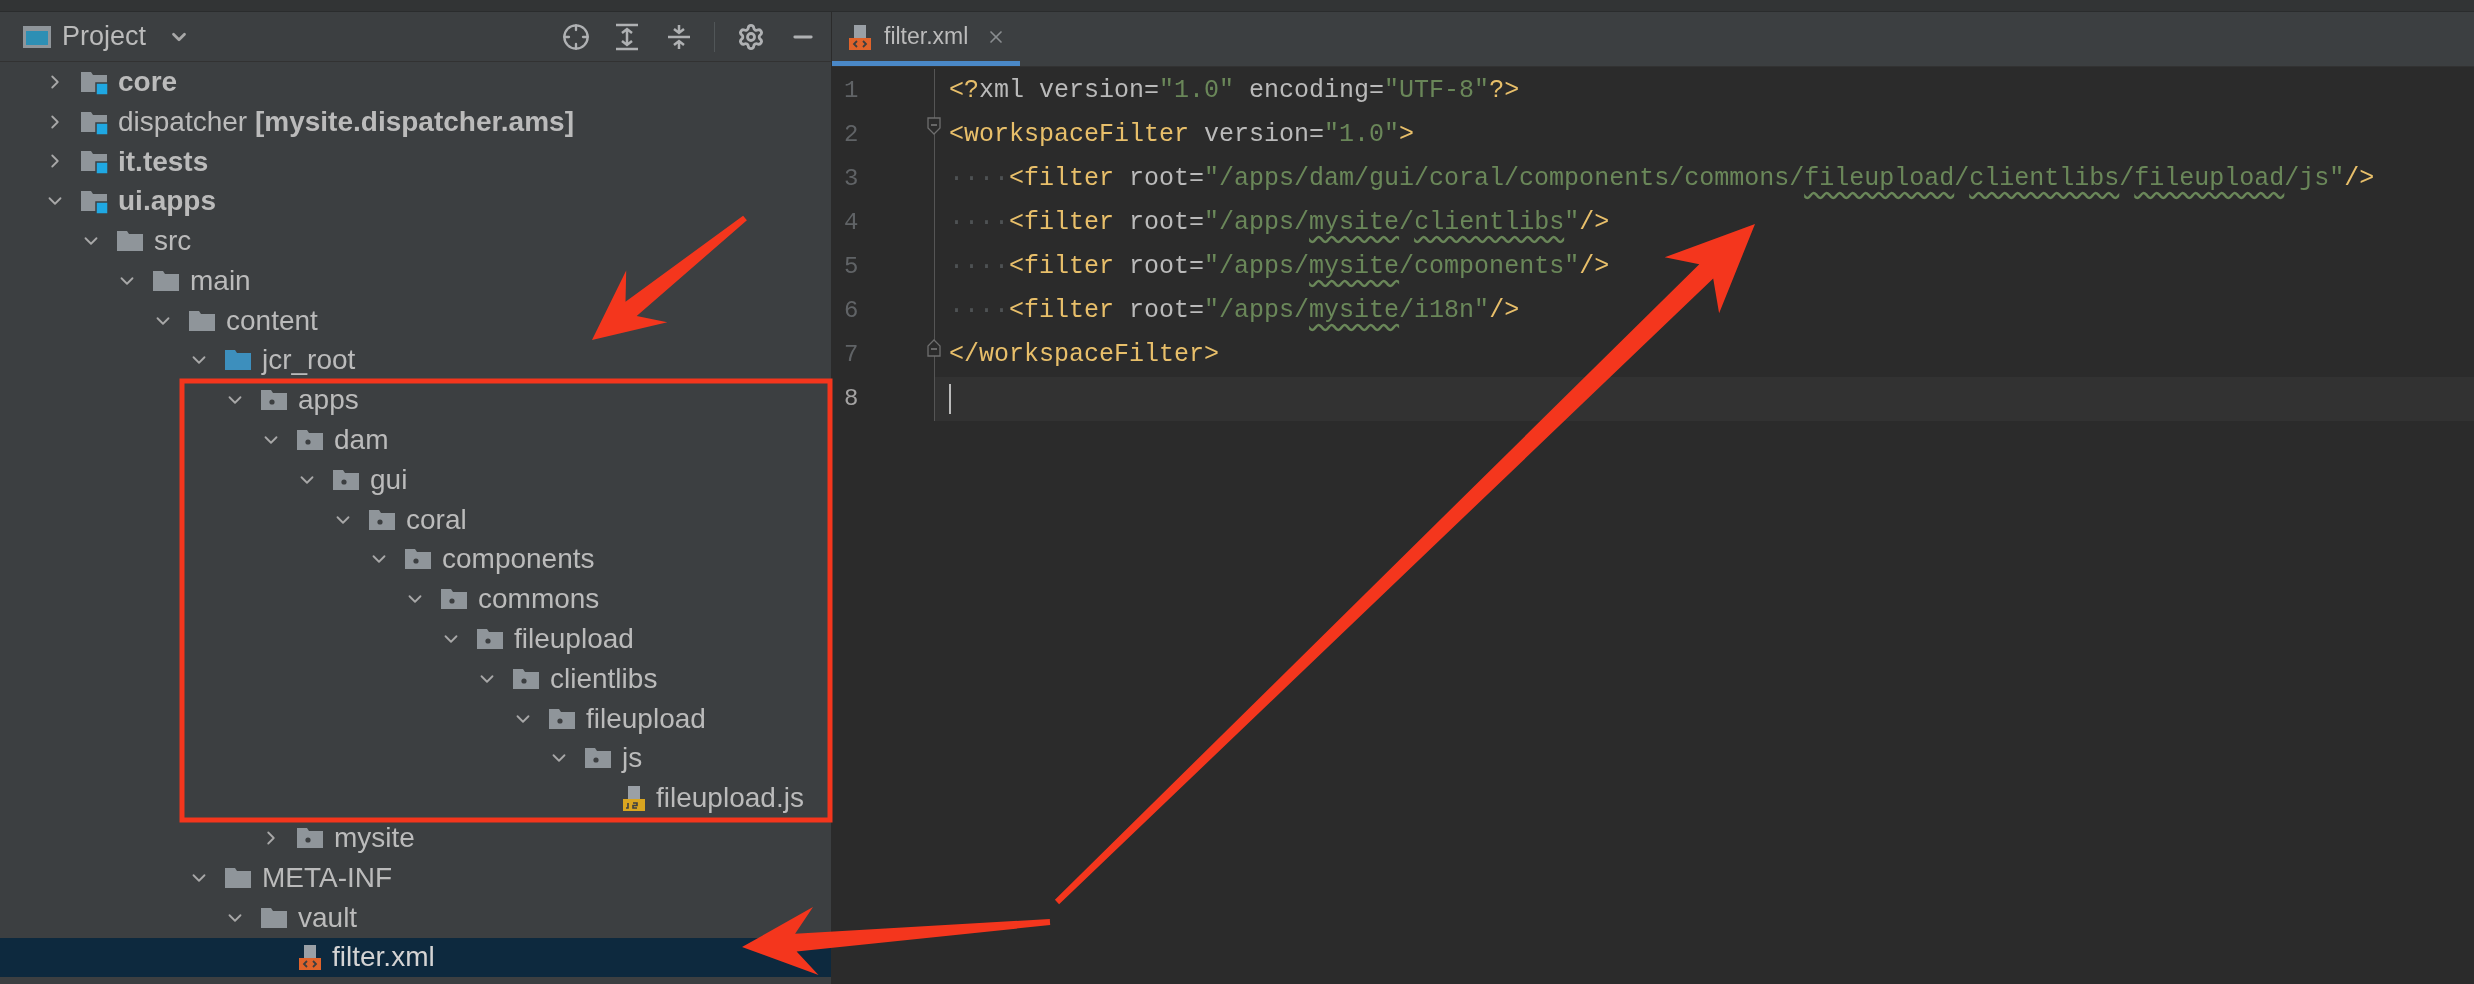 The height and width of the screenshot is (984, 2474). What do you see at coordinates (851, 91) in the screenshot?
I see `line-number: 1` at bounding box center [851, 91].